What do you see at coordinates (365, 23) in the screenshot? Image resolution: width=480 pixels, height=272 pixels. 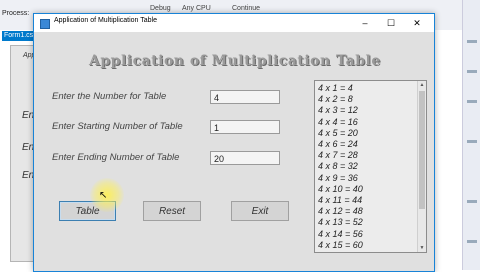 I see `minimize-button: –` at bounding box center [365, 23].